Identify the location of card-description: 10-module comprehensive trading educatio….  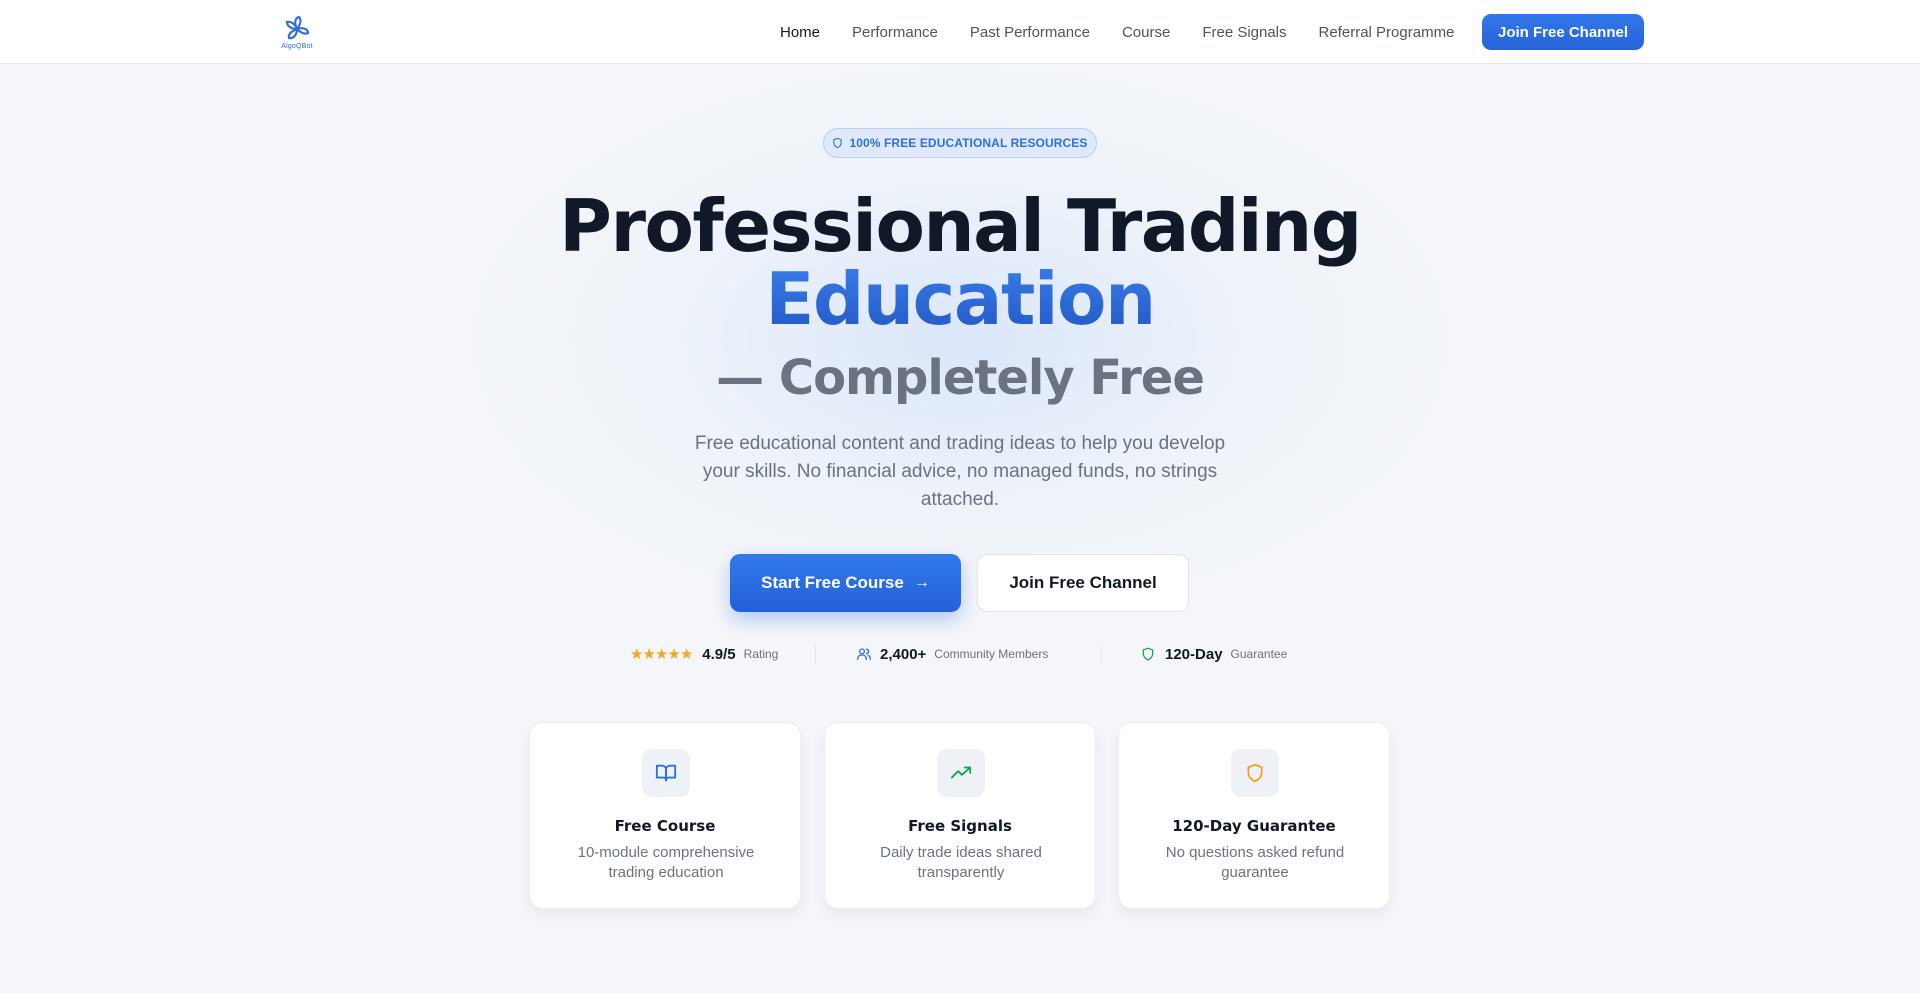
(666, 862).